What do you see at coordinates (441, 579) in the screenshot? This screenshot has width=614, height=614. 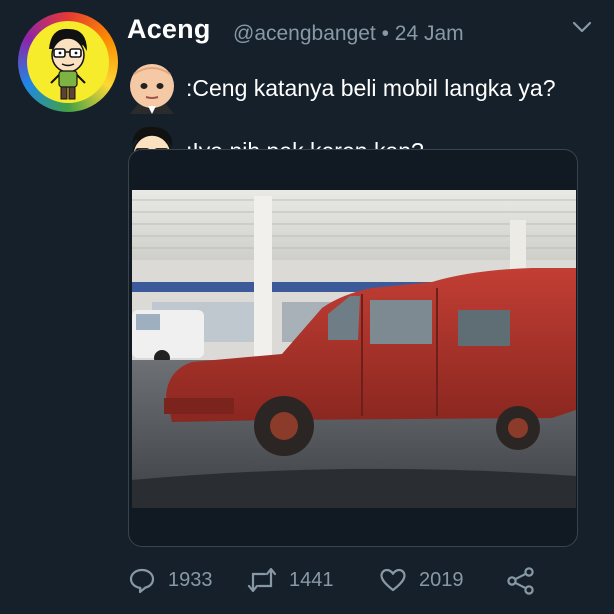 I see `like-count: 2019` at bounding box center [441, 579].